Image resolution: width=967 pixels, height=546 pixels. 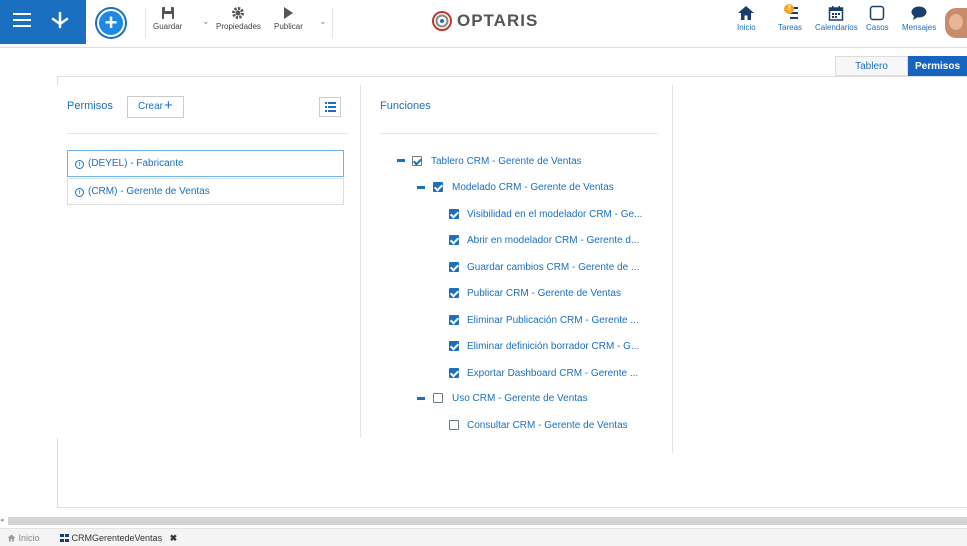 What do you see at coordinates (789, 9) in the screenshot?
I see `tareas-badge: 3` at bounding box center [789, 9].